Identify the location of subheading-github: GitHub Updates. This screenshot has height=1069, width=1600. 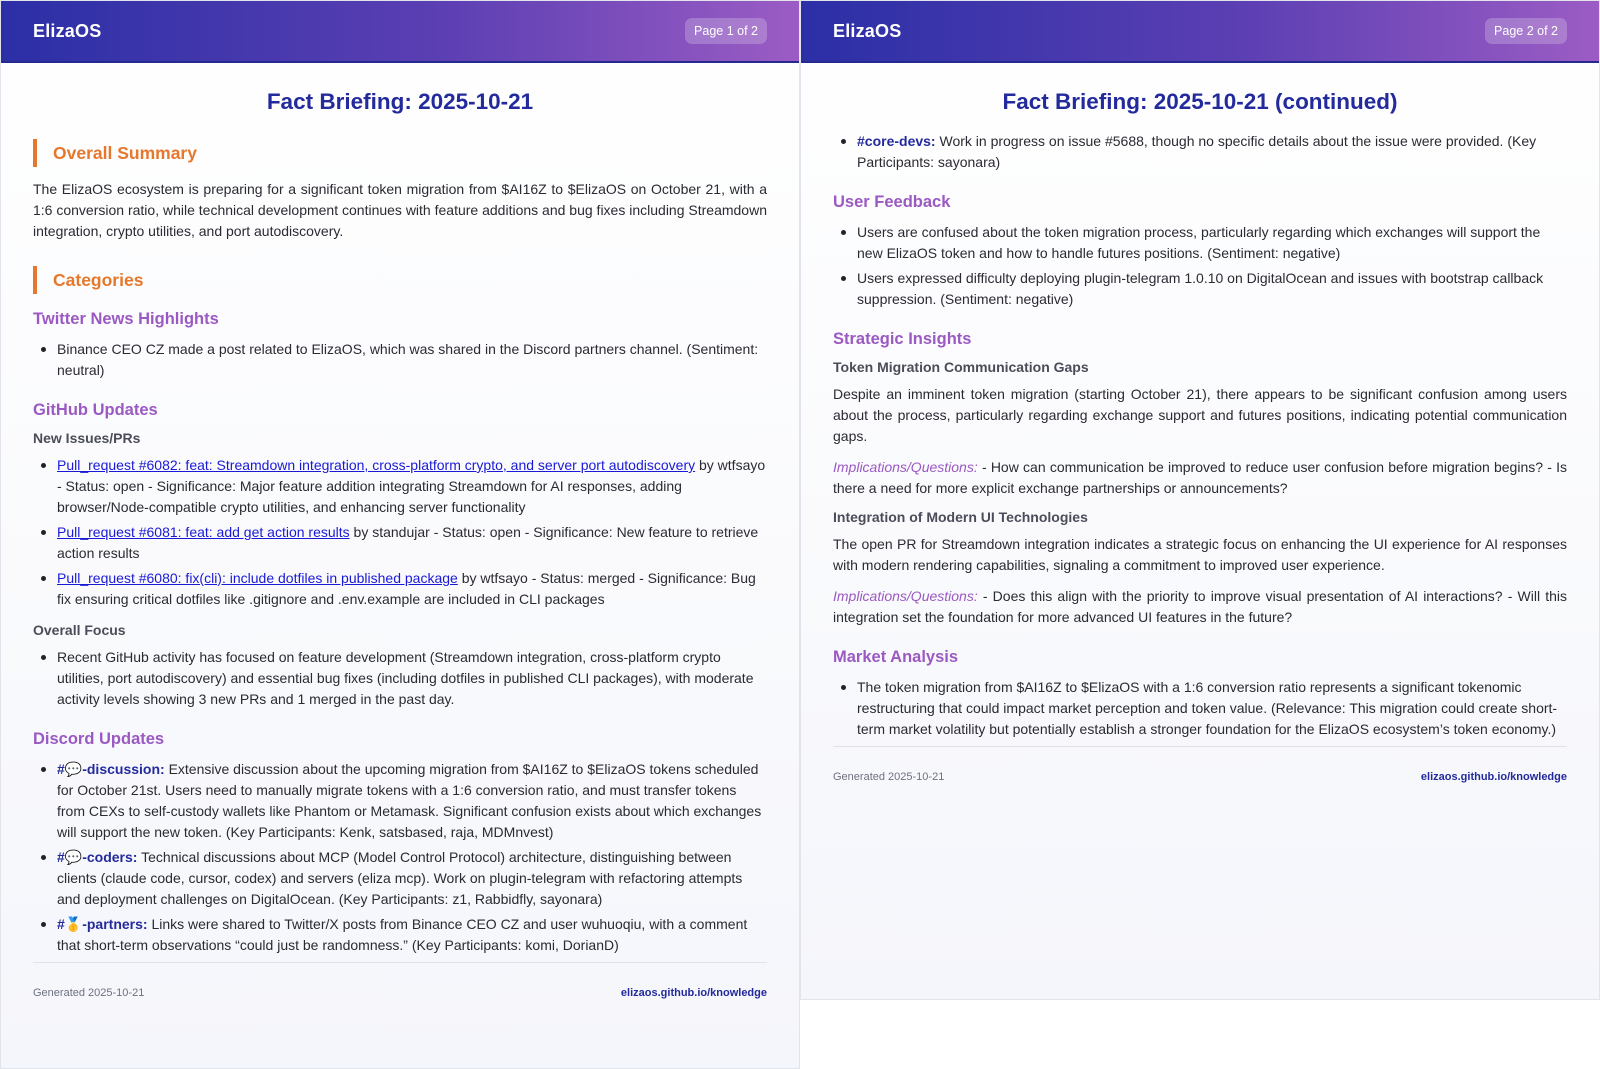
(95, 410).